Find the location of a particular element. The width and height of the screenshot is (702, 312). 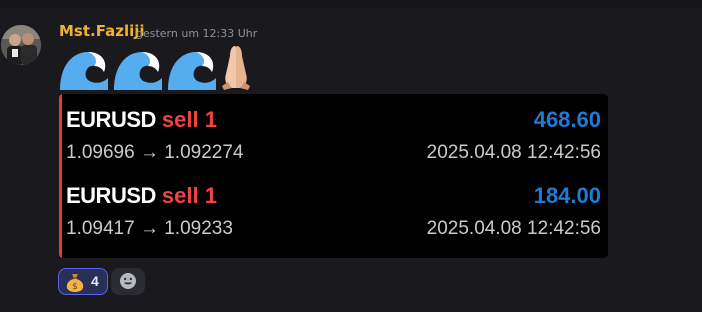

message-timestamp: gestern um 12:33 Uhr is located at coordinates (197, 33).